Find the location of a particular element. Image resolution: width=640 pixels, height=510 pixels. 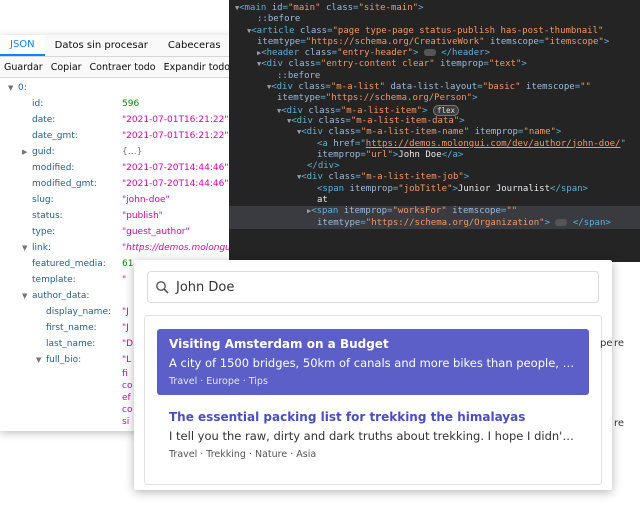

json-key: link: is located at coordinates (41, 248).